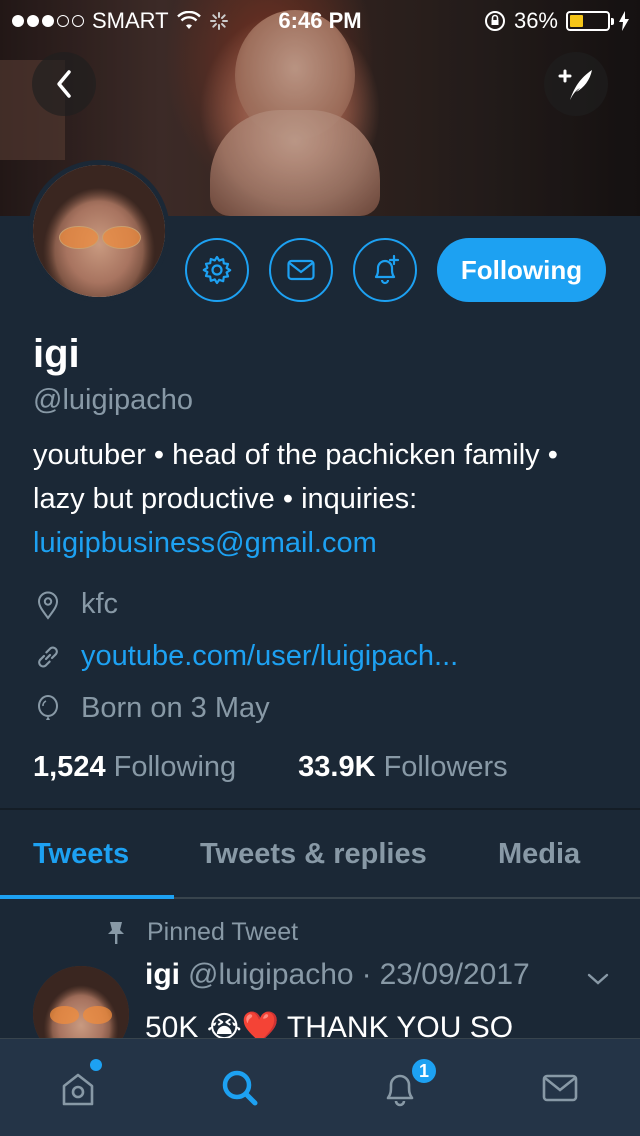 This screenshot has width=640, height=1136. What do you see at coordinates (320, 1087) in the screenshot?
I see `bottom-tab-bar: 1` at bounding box center [320, 1087].